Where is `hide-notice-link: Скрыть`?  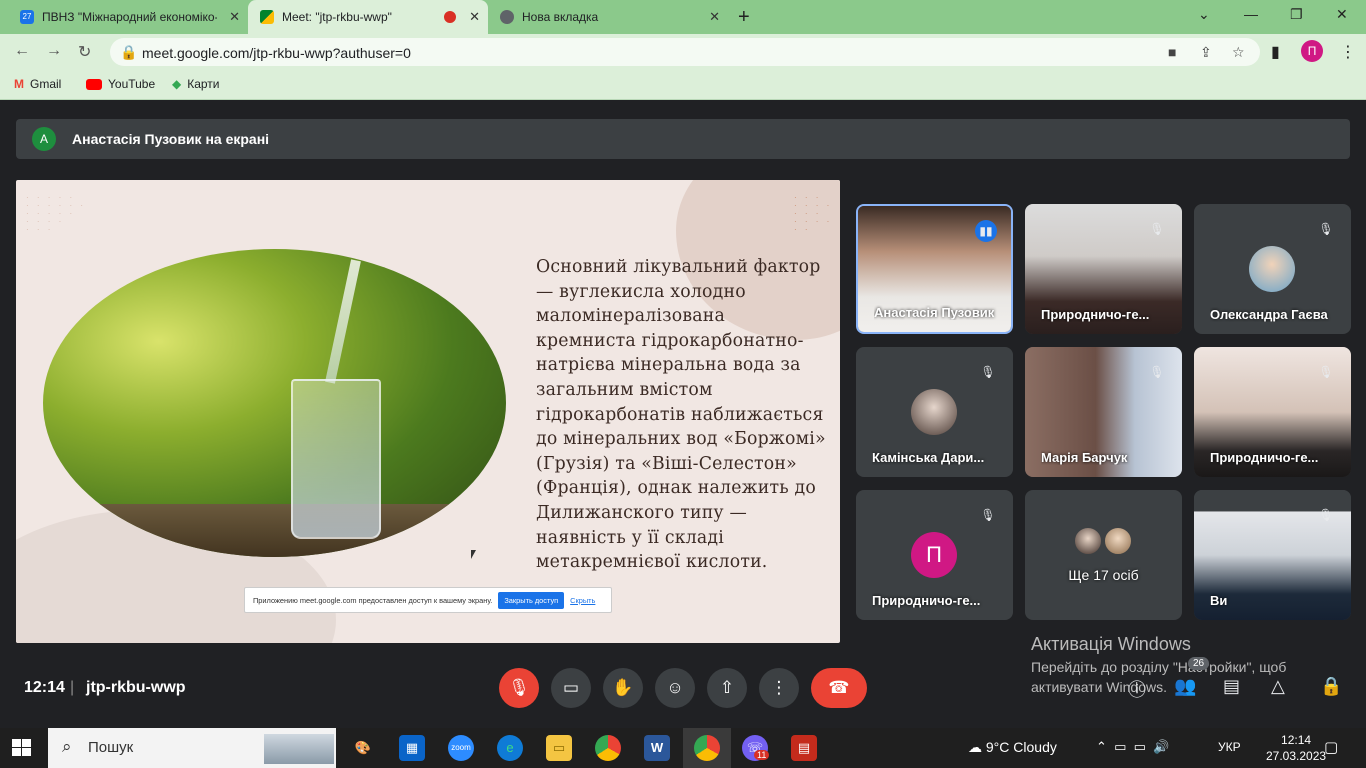
hide-notice-link: Скрыть is located at coordinates (582, 600).